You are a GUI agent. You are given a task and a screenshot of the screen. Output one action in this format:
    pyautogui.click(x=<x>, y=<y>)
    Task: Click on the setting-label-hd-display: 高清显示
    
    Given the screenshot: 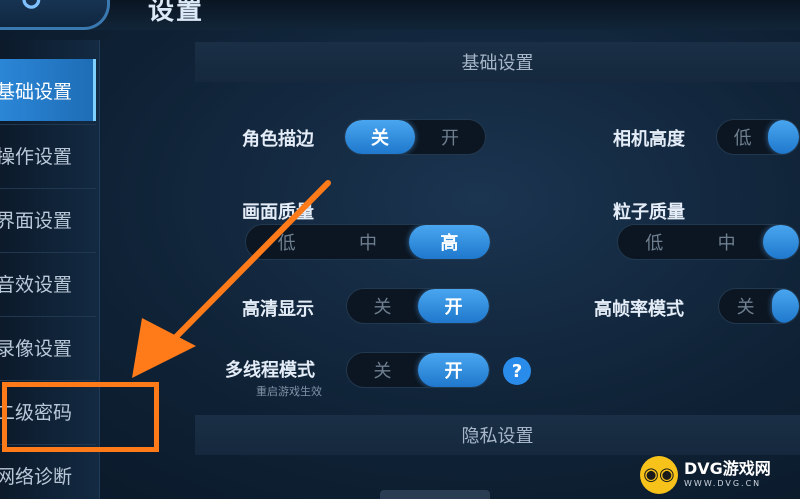 What is the action you would take?
    pyautogui.click(x=278, y=309)
    